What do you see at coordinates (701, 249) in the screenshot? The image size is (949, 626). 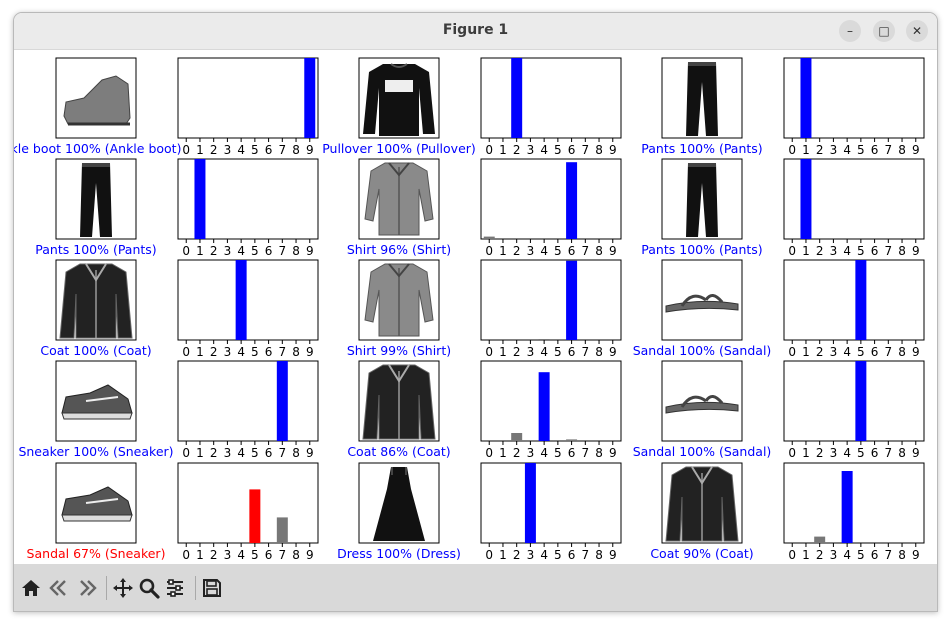 I see `prediction-caption: Pants 100% (Pants)` at bounding box center [701, 249].